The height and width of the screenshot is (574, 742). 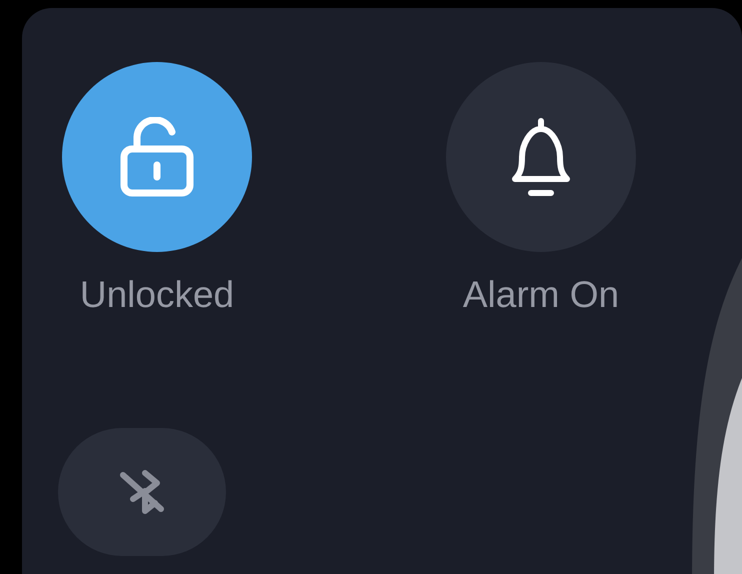 I want to click on toggle-label: Unlocked, so click(x=157, y=295).